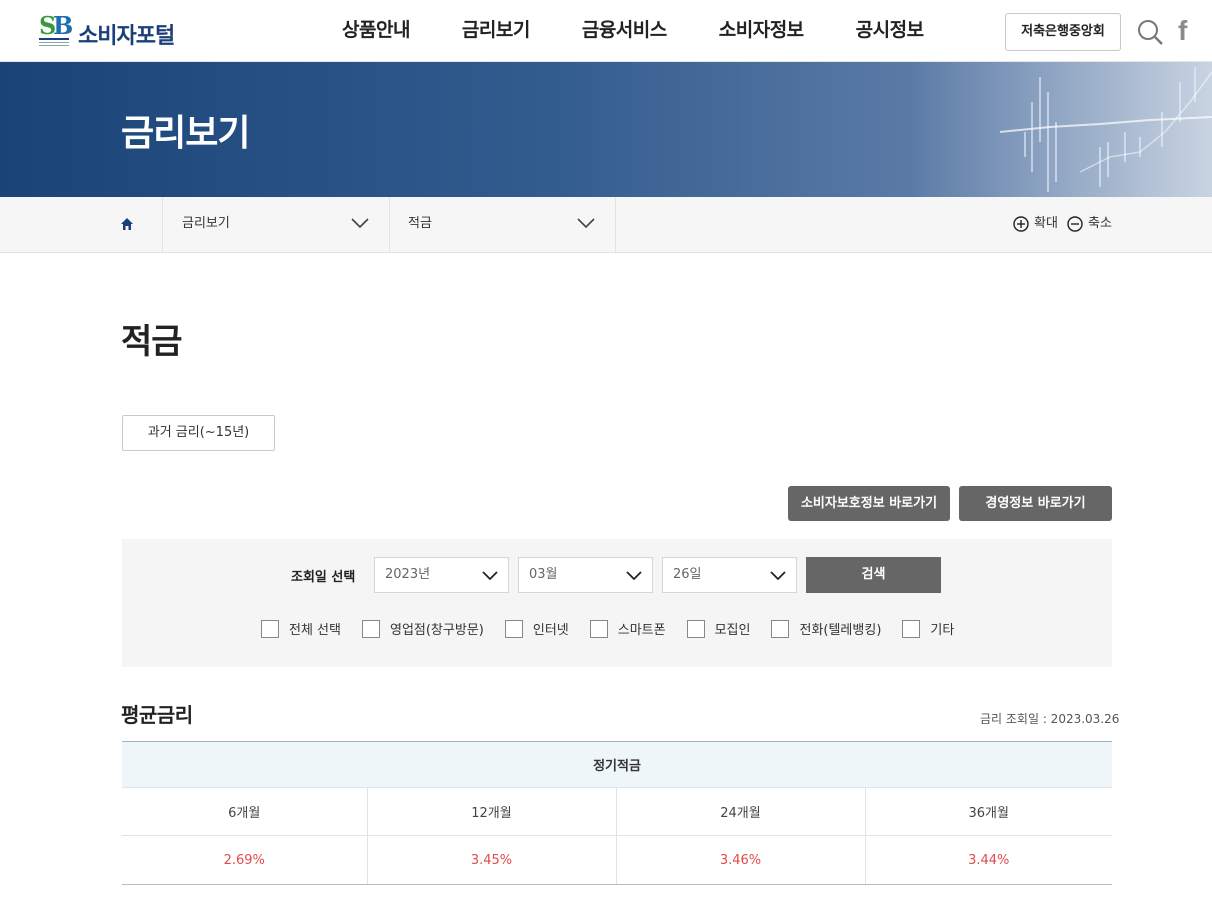 The image size is (1212, 910). Describe the element at coordinates (606, 129) in the screenshot. I see `page-banner: 금리보기` at that location.